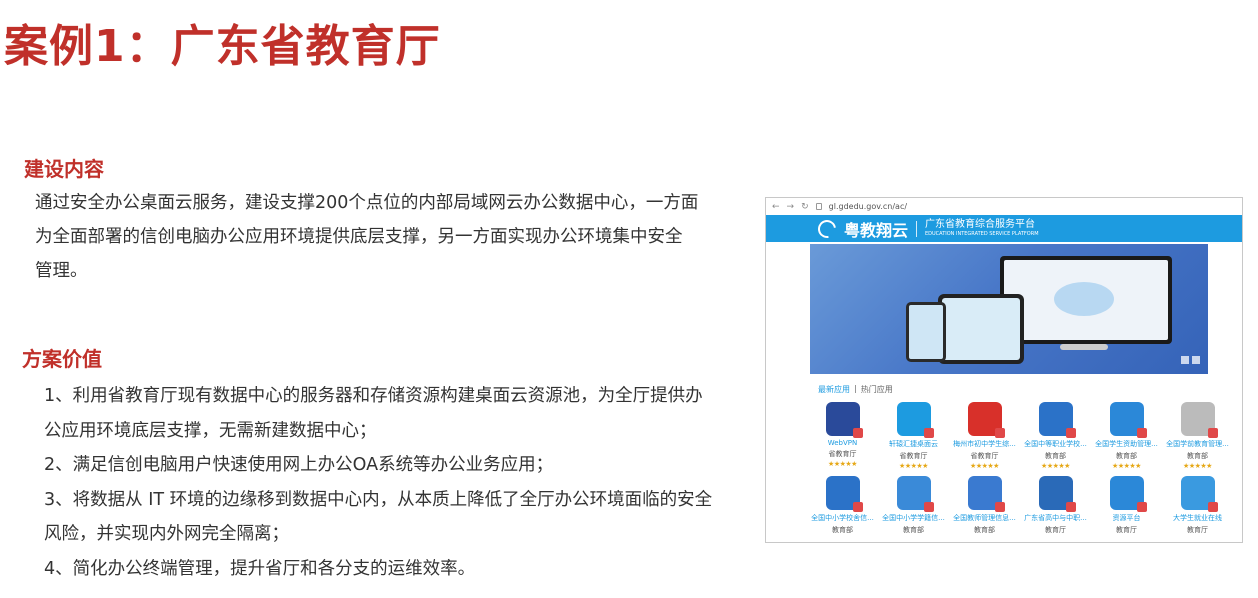 The image size is (1258, 598). What do you see at coordinates (367, 203) in the screenshot?
I see `content-line: 通过安全办公桌面云服务，建设支撑200个点位的内部局域网云办公数据中心，一方面` at bounding box center [367, 203].